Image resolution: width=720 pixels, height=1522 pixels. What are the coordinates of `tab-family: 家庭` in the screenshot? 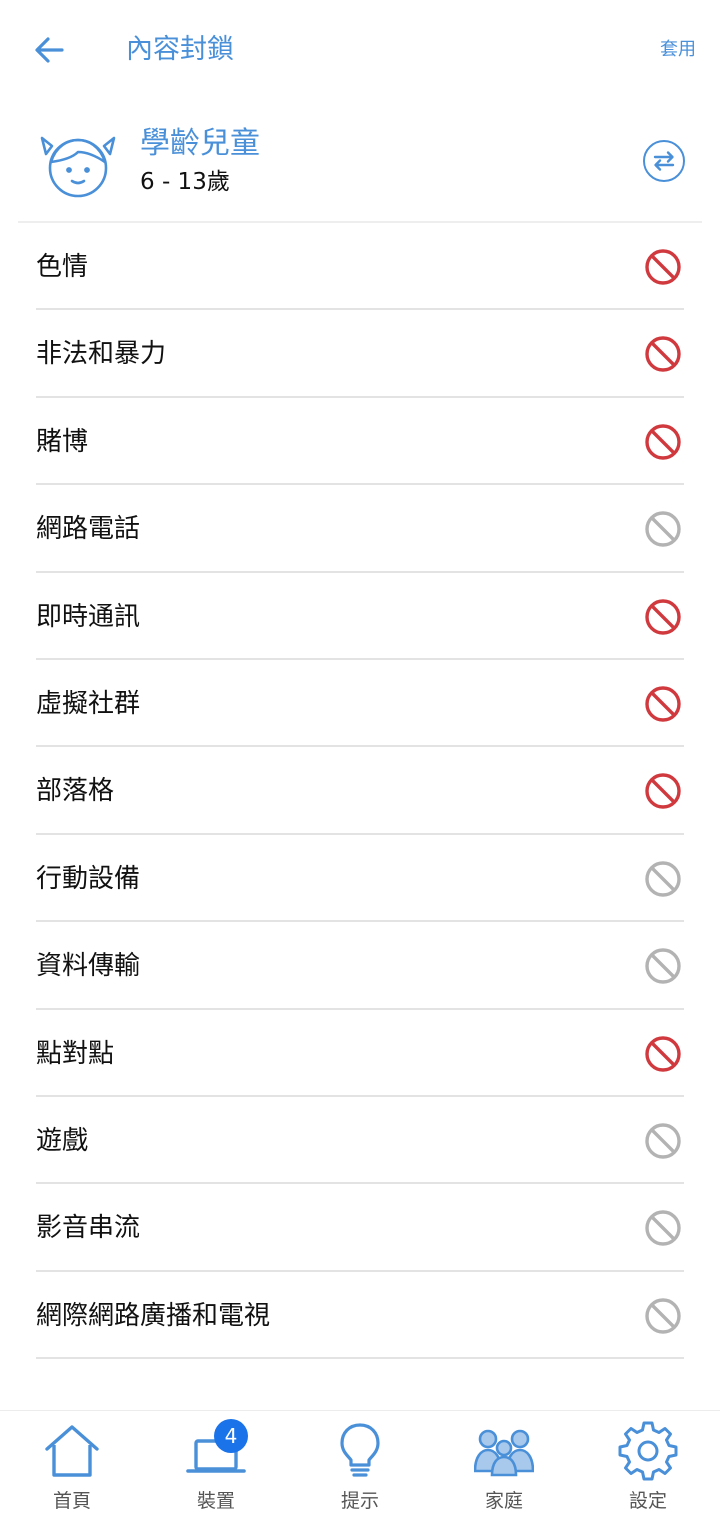 It's located at (504, 1466).